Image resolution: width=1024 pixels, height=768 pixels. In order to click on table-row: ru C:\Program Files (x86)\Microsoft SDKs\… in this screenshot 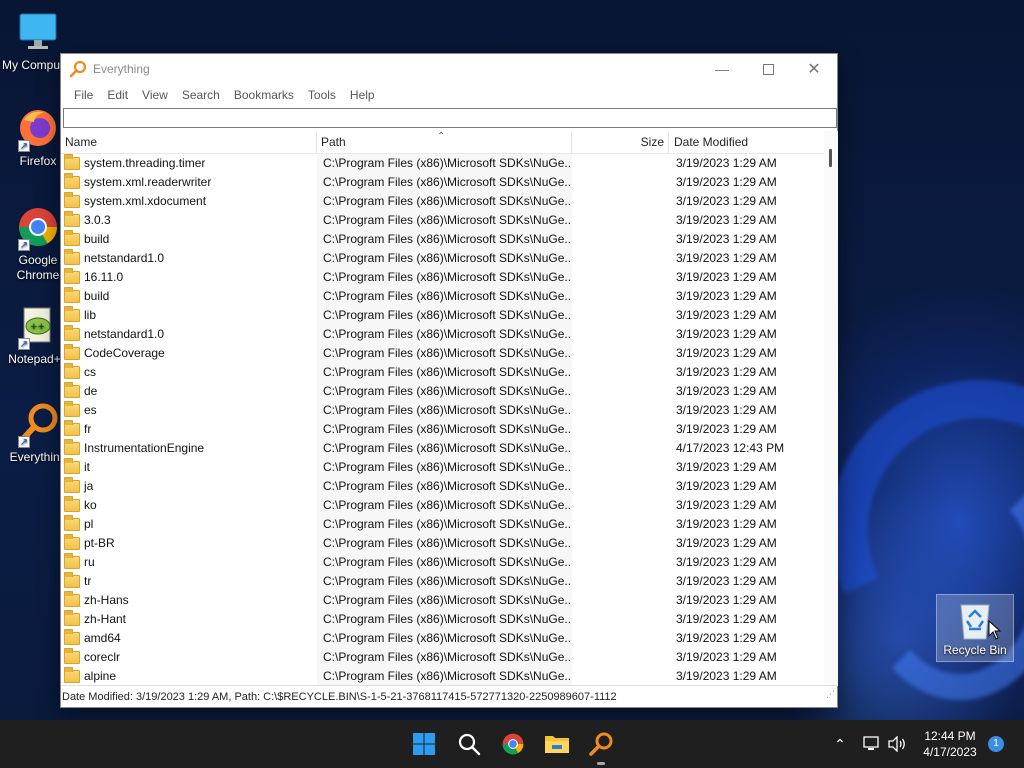, I will do `click(442, 562)`.